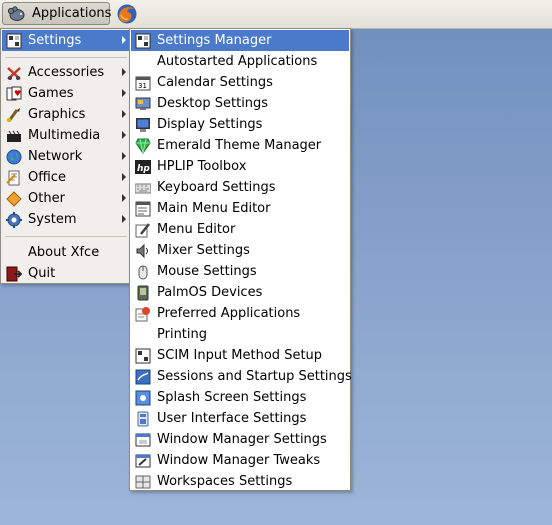  I want to click on menu-item-window-manager-settings: Window Manager Settings, so click(240, 439).